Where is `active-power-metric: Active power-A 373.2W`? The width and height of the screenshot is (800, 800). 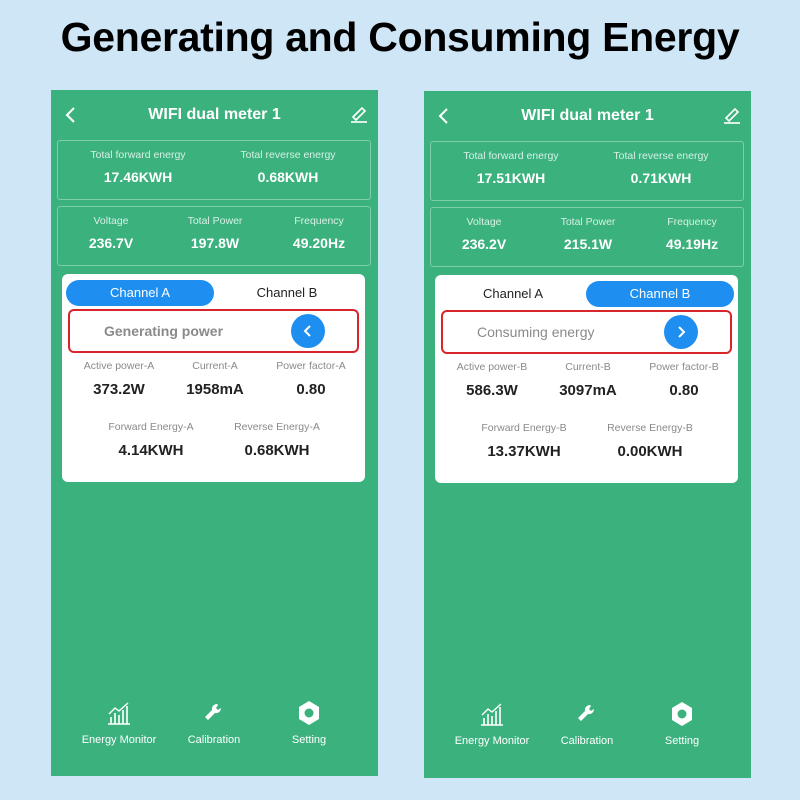
active-power-metric: Active power-A 373.2W is located at coordinates (119, 379).